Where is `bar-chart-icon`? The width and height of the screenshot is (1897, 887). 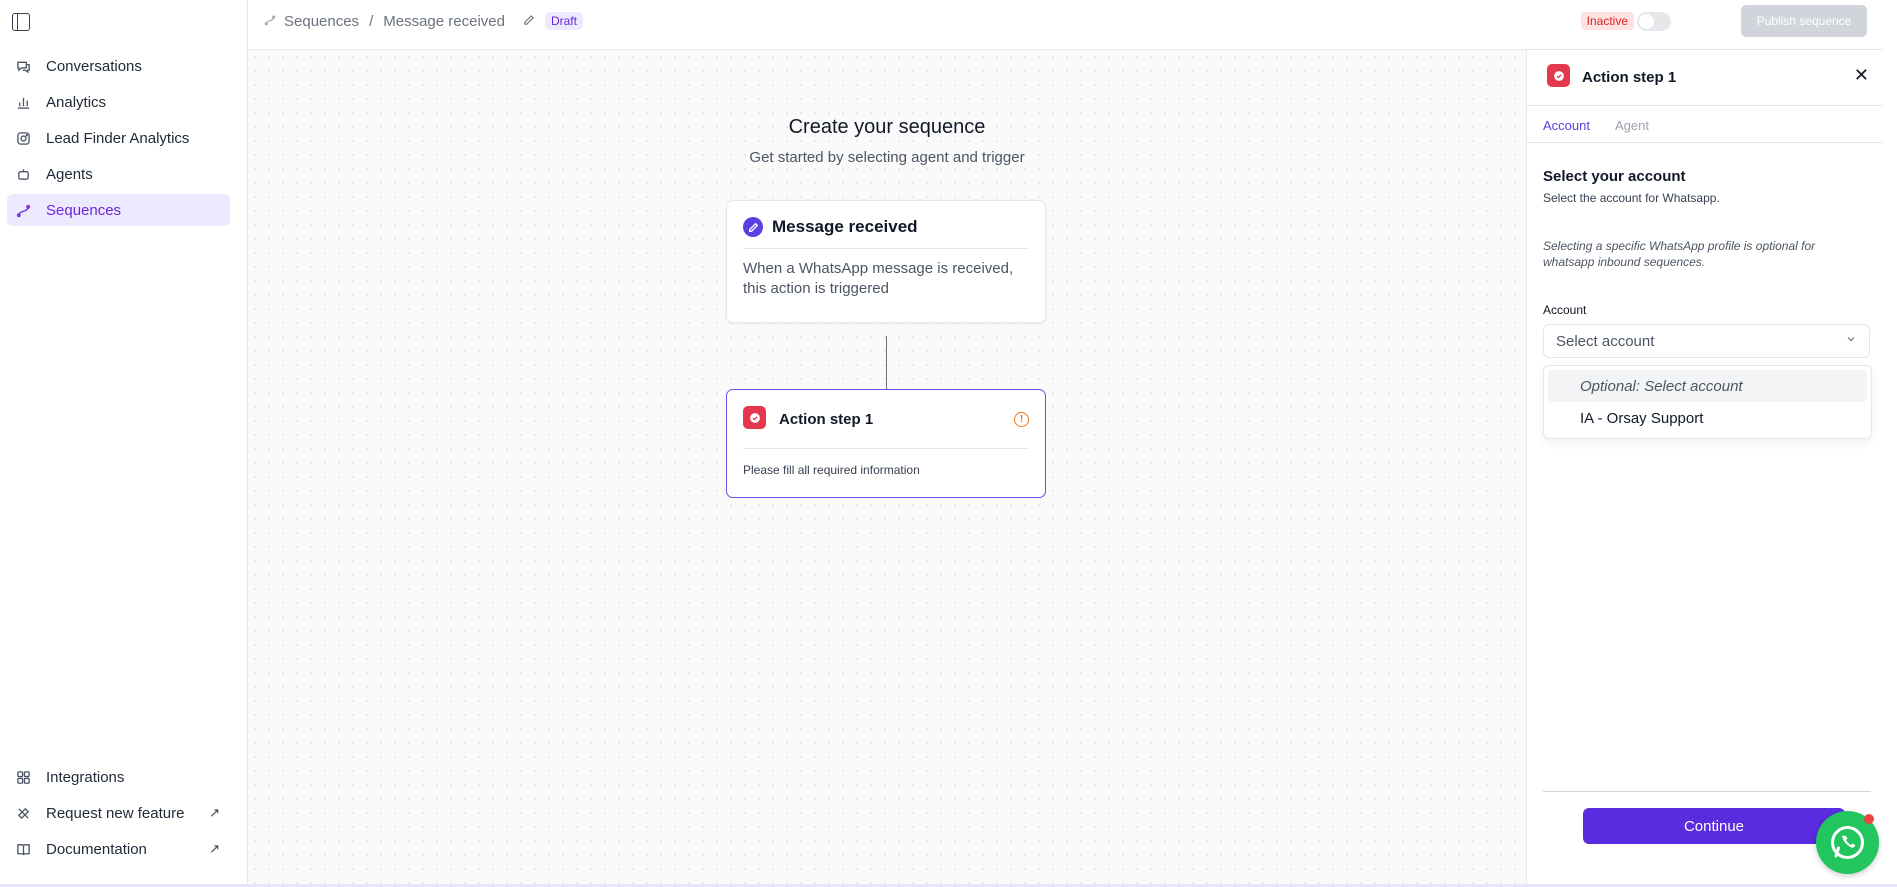
bar-chart-icon is located at coordinates (23, 102).